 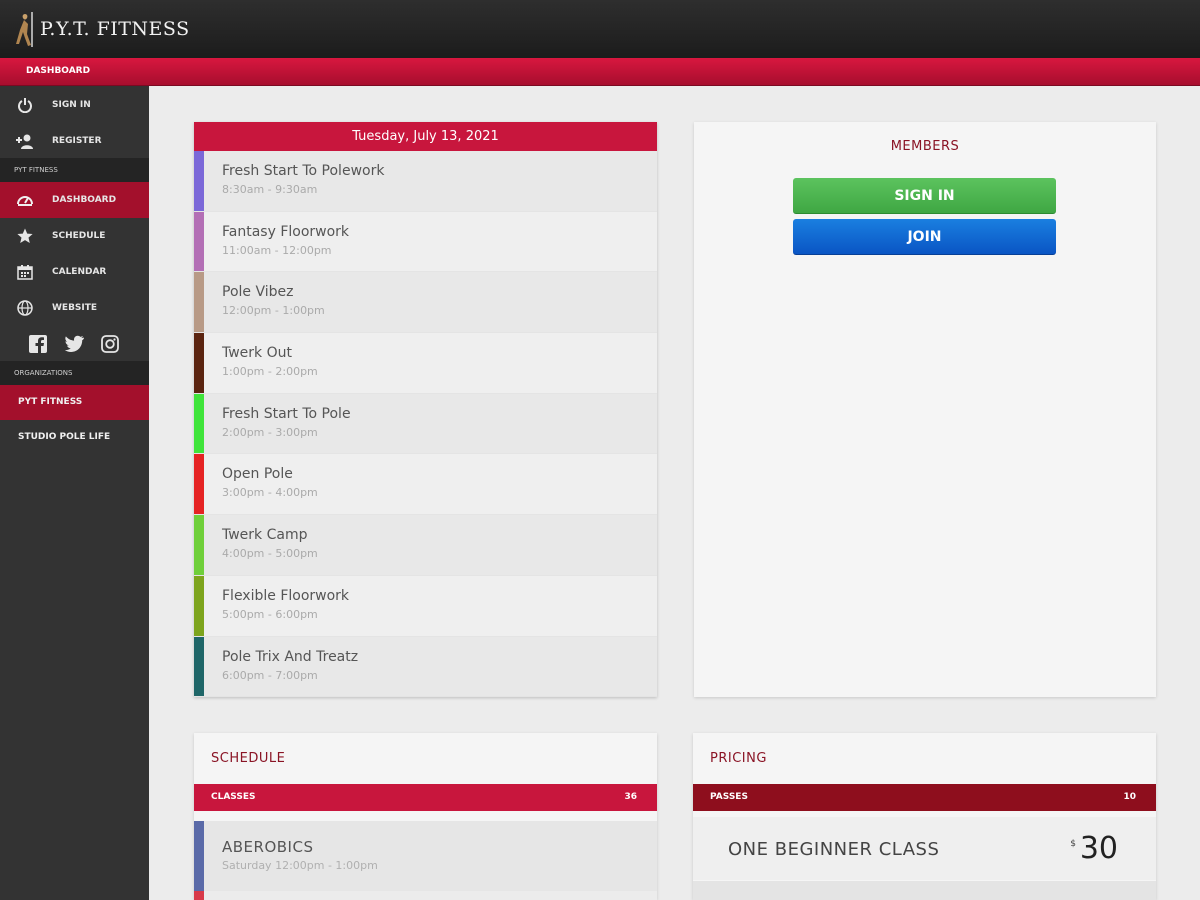 What do you see at coordinates (258, 292) in the screenshot?
I see `class-name: Pole Vibez` at bounding box center [258, 292].